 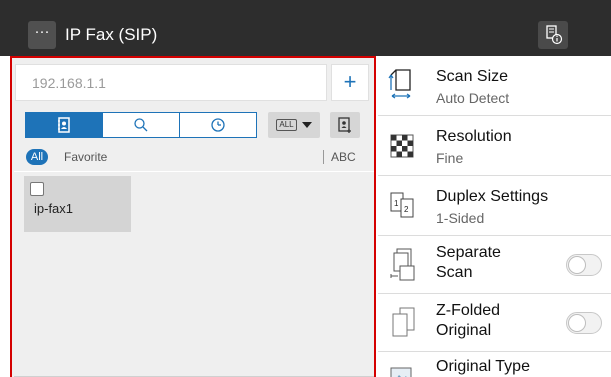 I want to click on filter-row: All Favorite ABC, so click(x=196, y=157).